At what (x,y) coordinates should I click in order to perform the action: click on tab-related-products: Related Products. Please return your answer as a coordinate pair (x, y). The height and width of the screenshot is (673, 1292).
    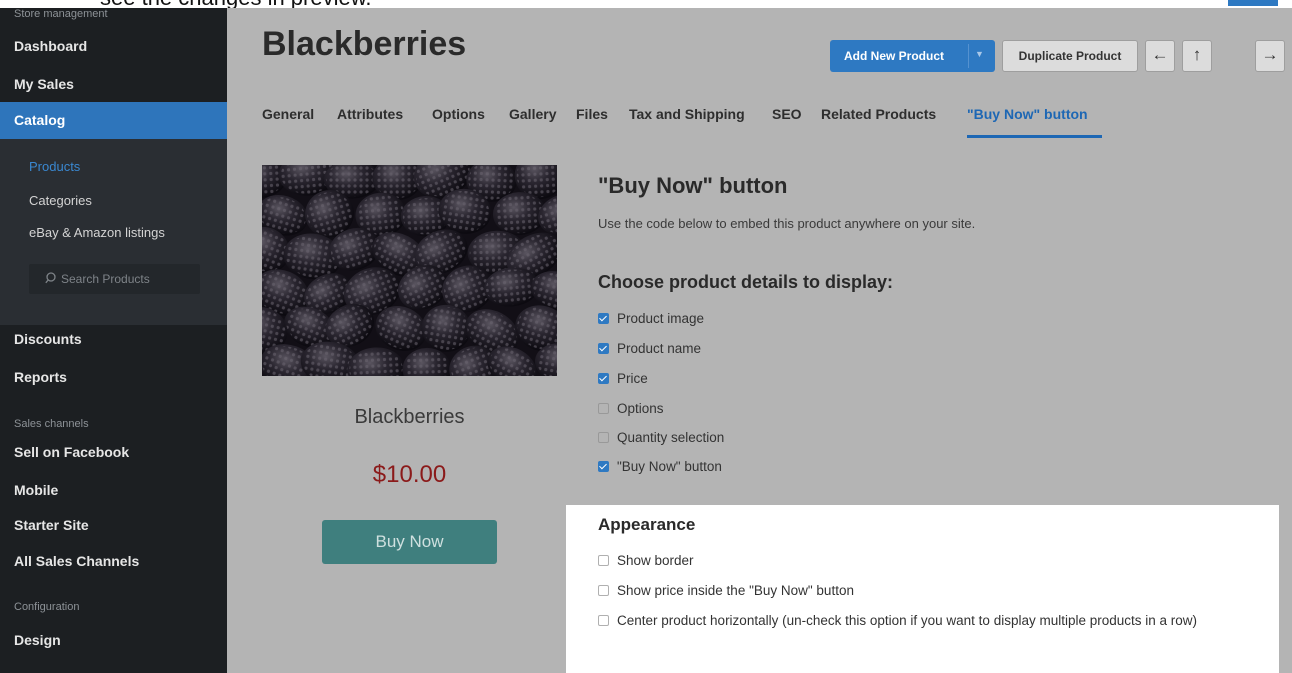
    Looking at the image, I should click on (878, 114).